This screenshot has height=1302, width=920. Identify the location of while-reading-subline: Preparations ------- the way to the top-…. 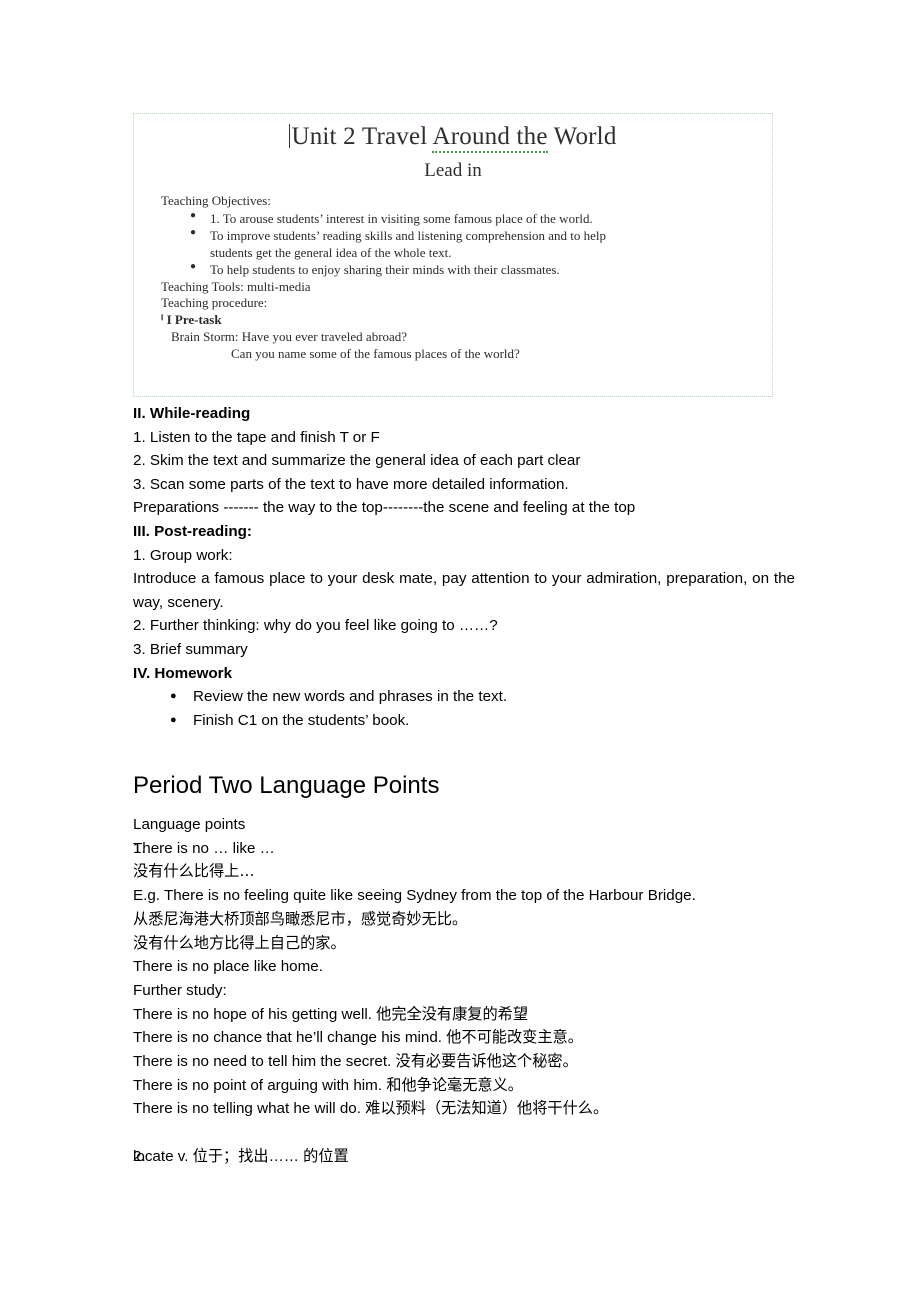
(384, 508).